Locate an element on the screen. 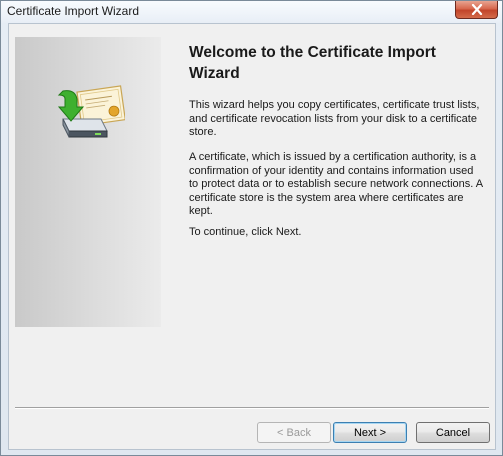 The height and width of the screenshot is (456, 503). close-icon is located at coordinates (477, 9).